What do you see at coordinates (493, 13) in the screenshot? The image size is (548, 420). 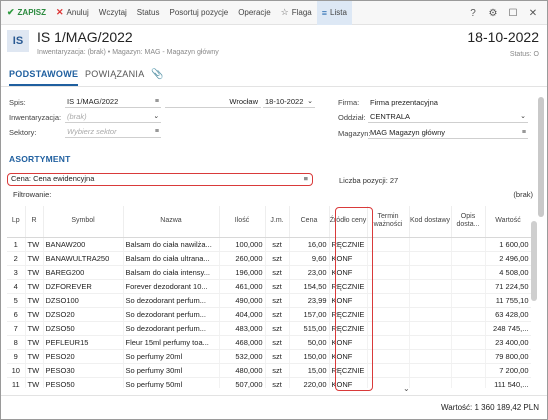 I see `gear-icon: ⚙` at bounding box center [493, 13].